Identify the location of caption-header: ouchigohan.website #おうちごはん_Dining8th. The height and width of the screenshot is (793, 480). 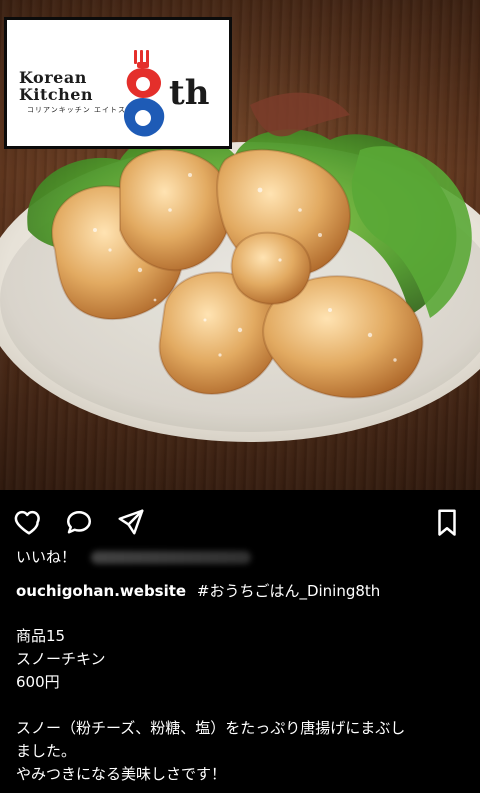
(198, 591).